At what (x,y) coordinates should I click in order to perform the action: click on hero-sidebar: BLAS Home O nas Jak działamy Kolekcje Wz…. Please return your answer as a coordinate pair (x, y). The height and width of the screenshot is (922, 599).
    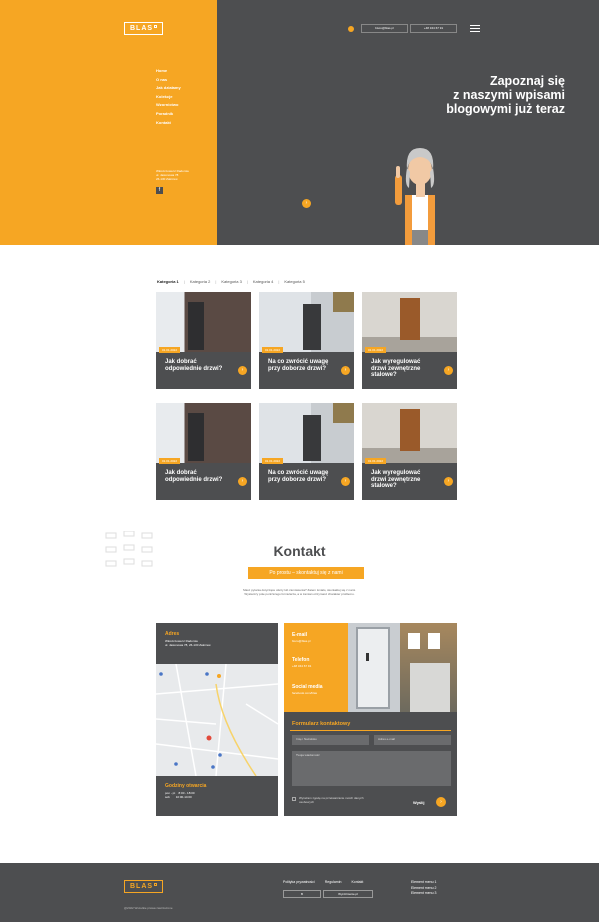
    Looking at the image, I should click on (108, 122).